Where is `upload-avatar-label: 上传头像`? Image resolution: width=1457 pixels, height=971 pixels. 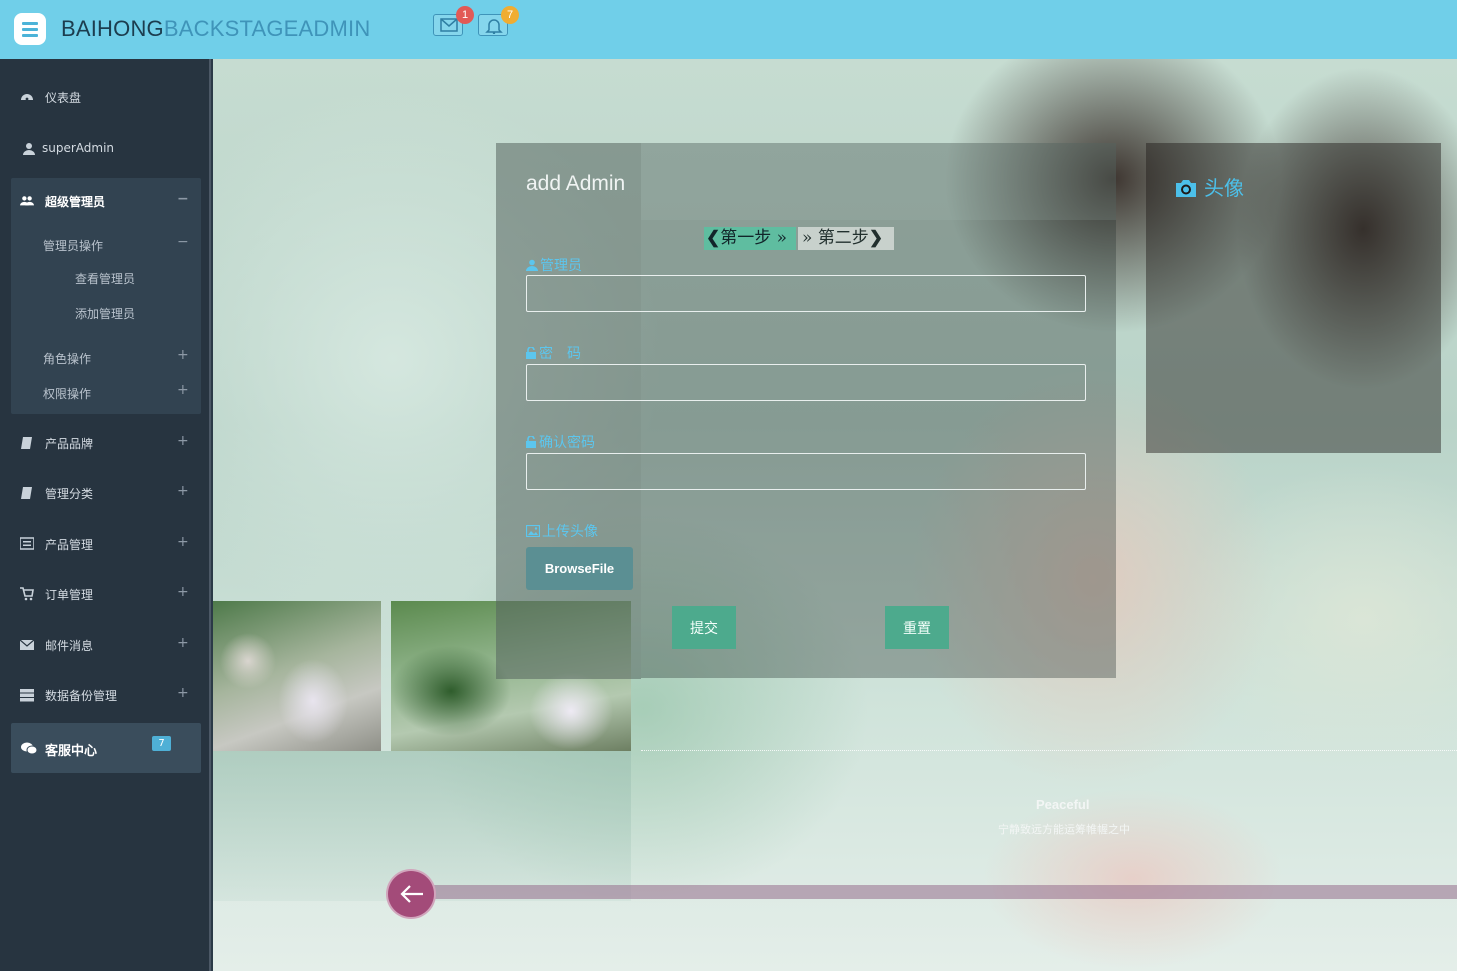
upload-avatar-label: 上传头像 is located at coordinates (561, 531).